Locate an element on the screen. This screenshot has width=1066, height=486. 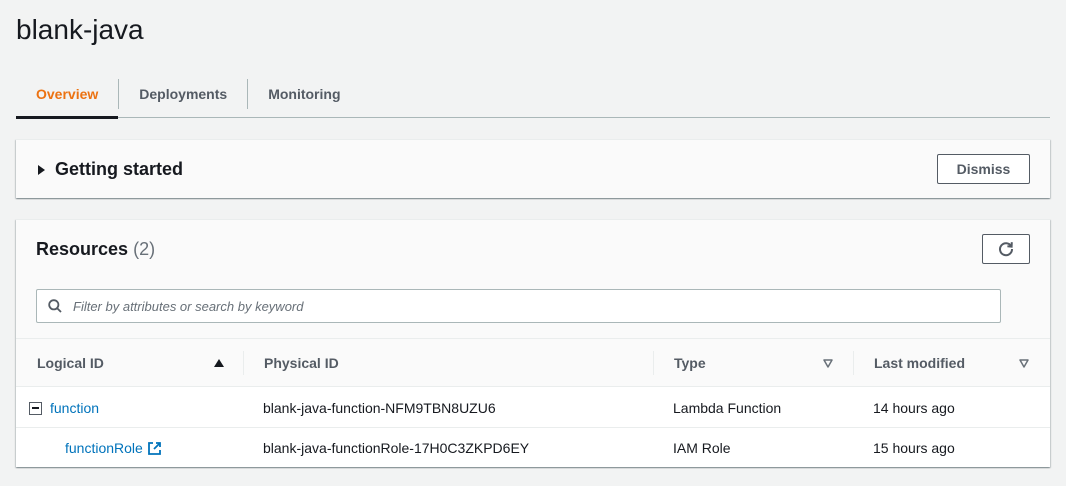
collapse-icon is located at coordinates (35, 408).